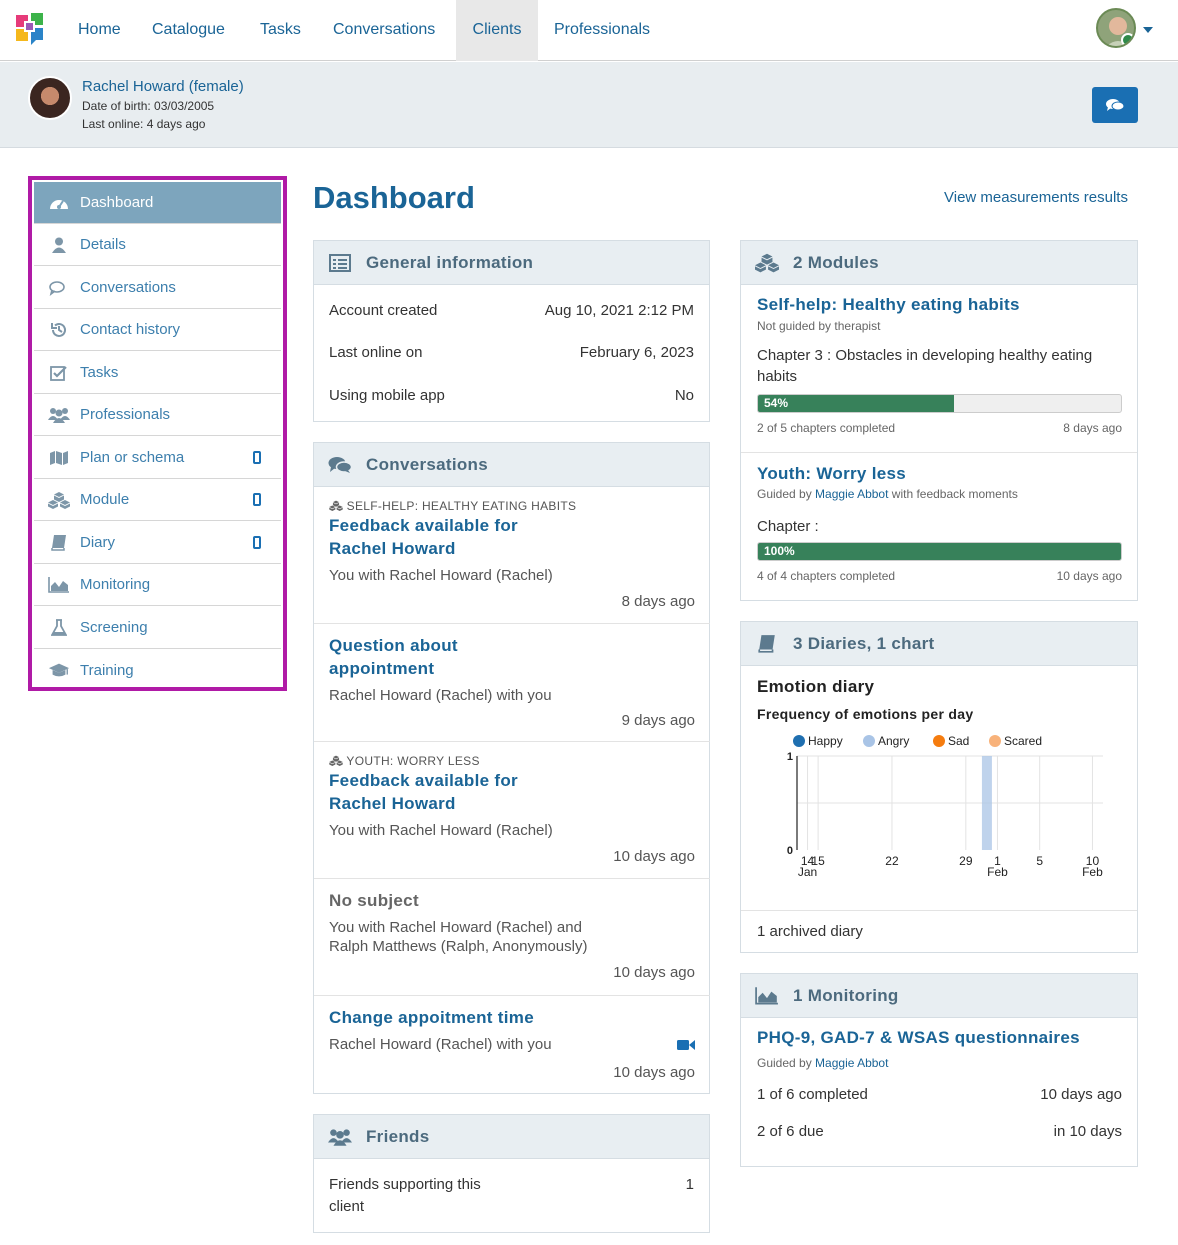  I want to click on history-icon, so click(59, 330).